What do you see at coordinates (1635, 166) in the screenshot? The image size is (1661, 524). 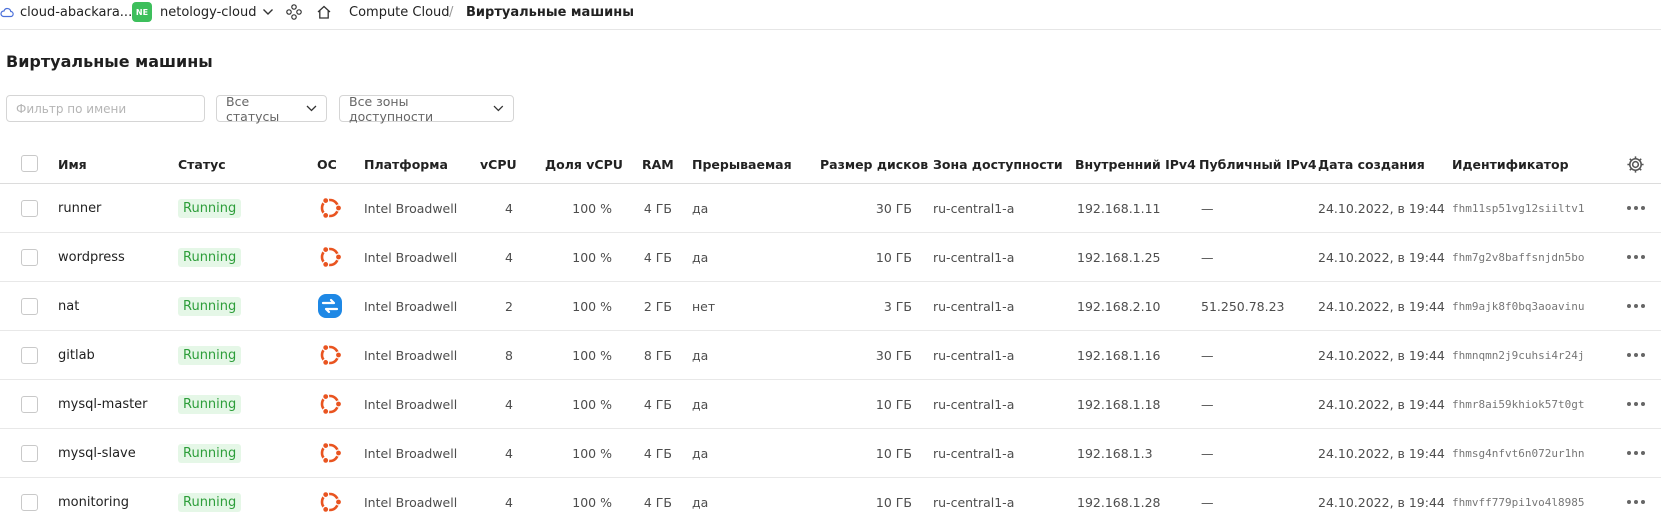 I see `gear-icon` at bounding box center [1635, 166].